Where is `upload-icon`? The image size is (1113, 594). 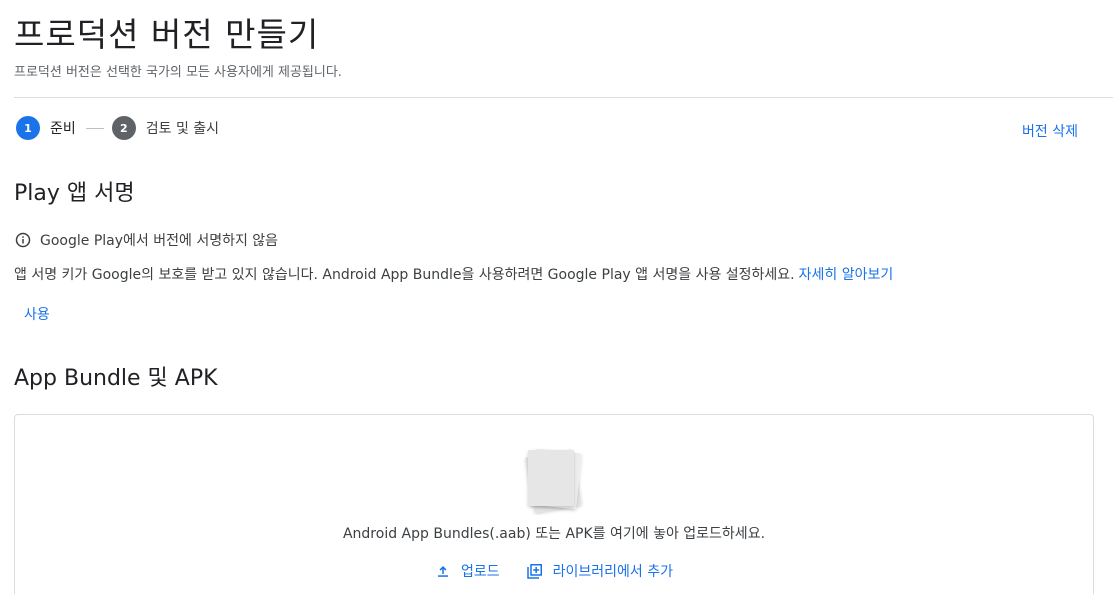
upload-icon is located at coordinates (442, 571).